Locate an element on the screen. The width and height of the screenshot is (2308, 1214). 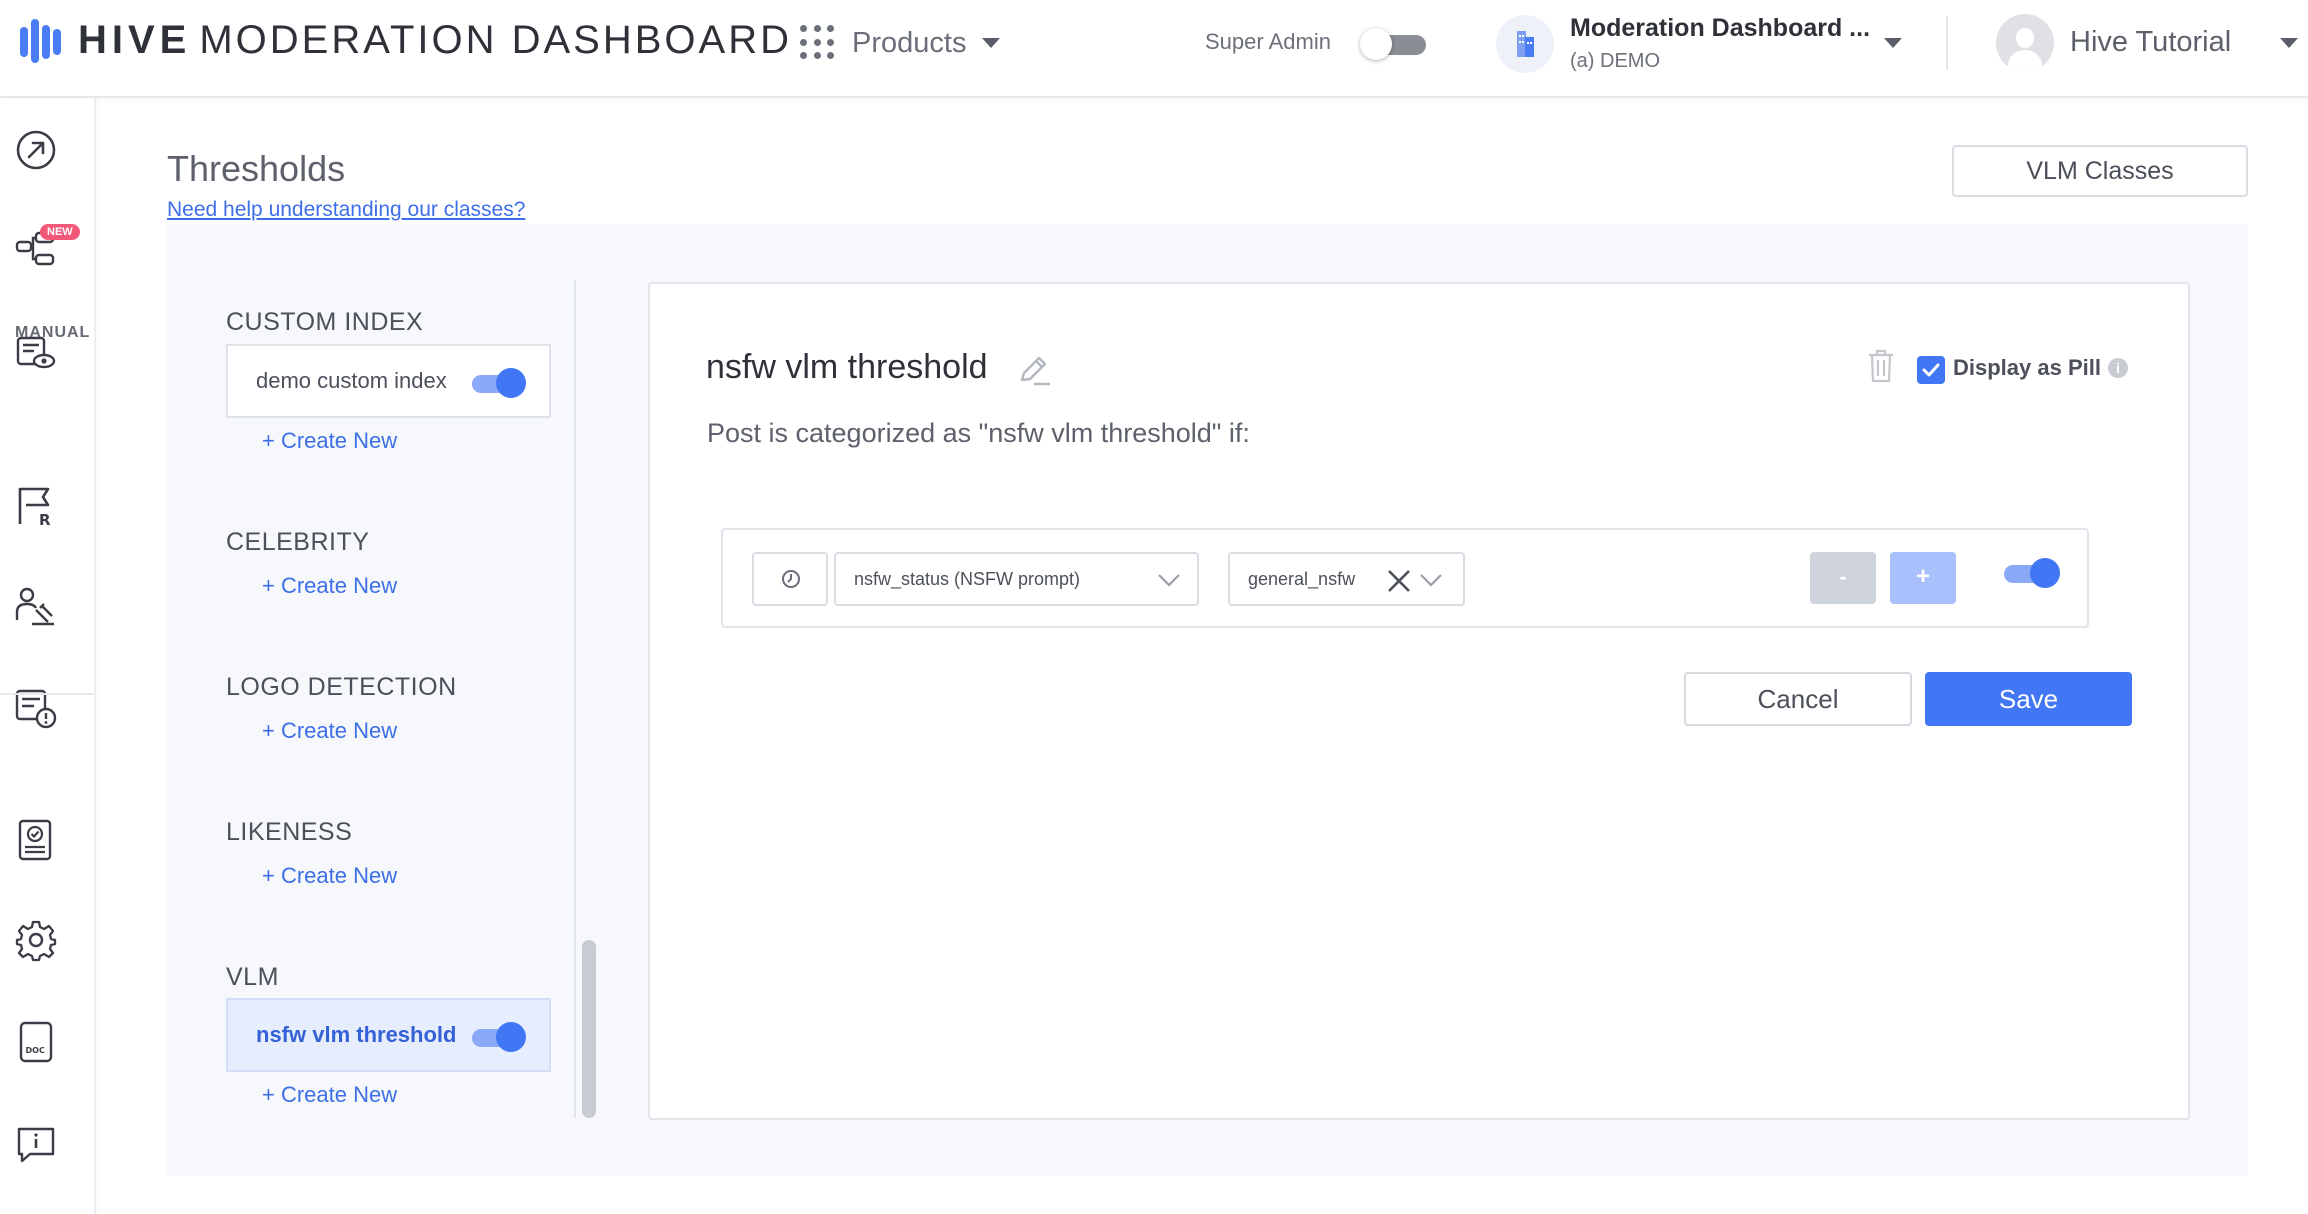
products-menu: Products is located at coordinates (900, 43).